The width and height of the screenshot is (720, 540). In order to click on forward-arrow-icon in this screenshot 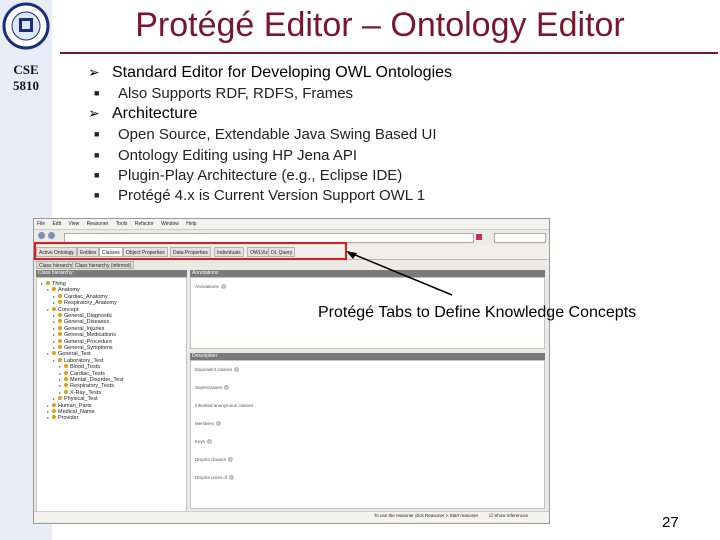, I will do `click(51, 235)`.